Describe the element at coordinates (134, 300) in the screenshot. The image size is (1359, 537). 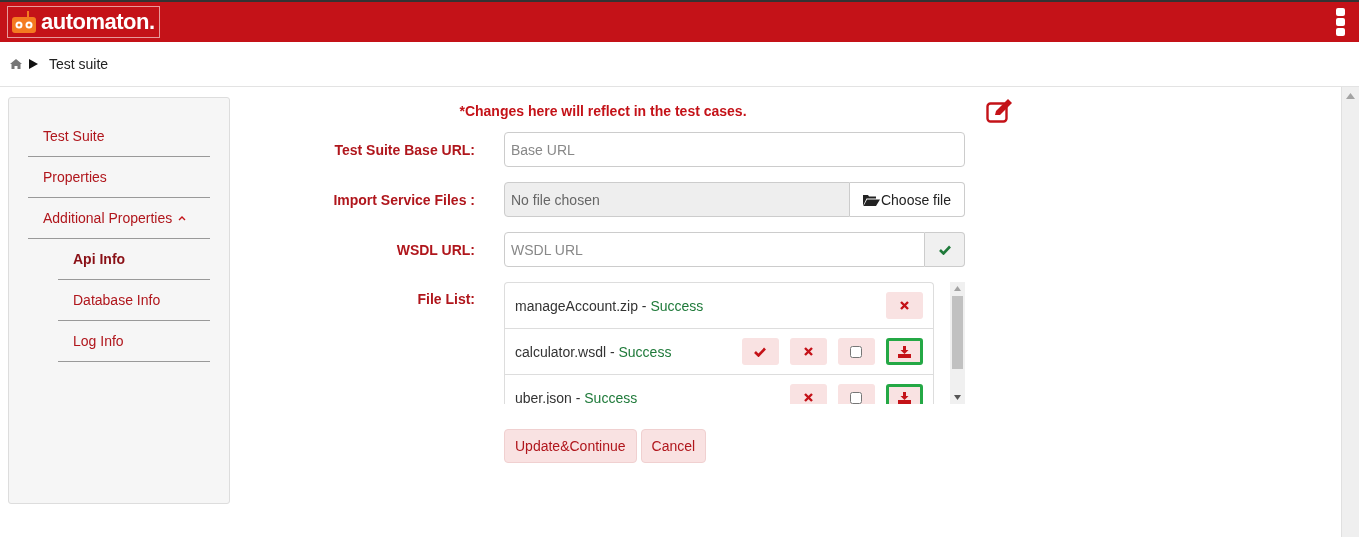
I see `sidebar-item: Database Info` at that location.